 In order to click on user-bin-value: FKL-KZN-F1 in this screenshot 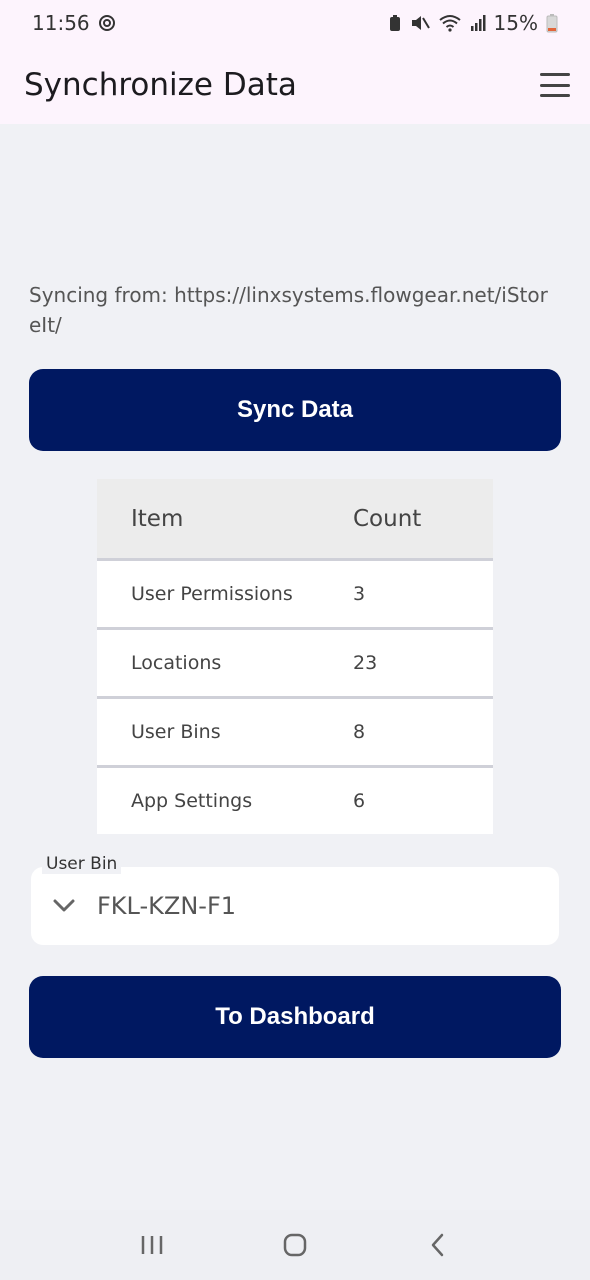, I will do `click(167, 906)`.